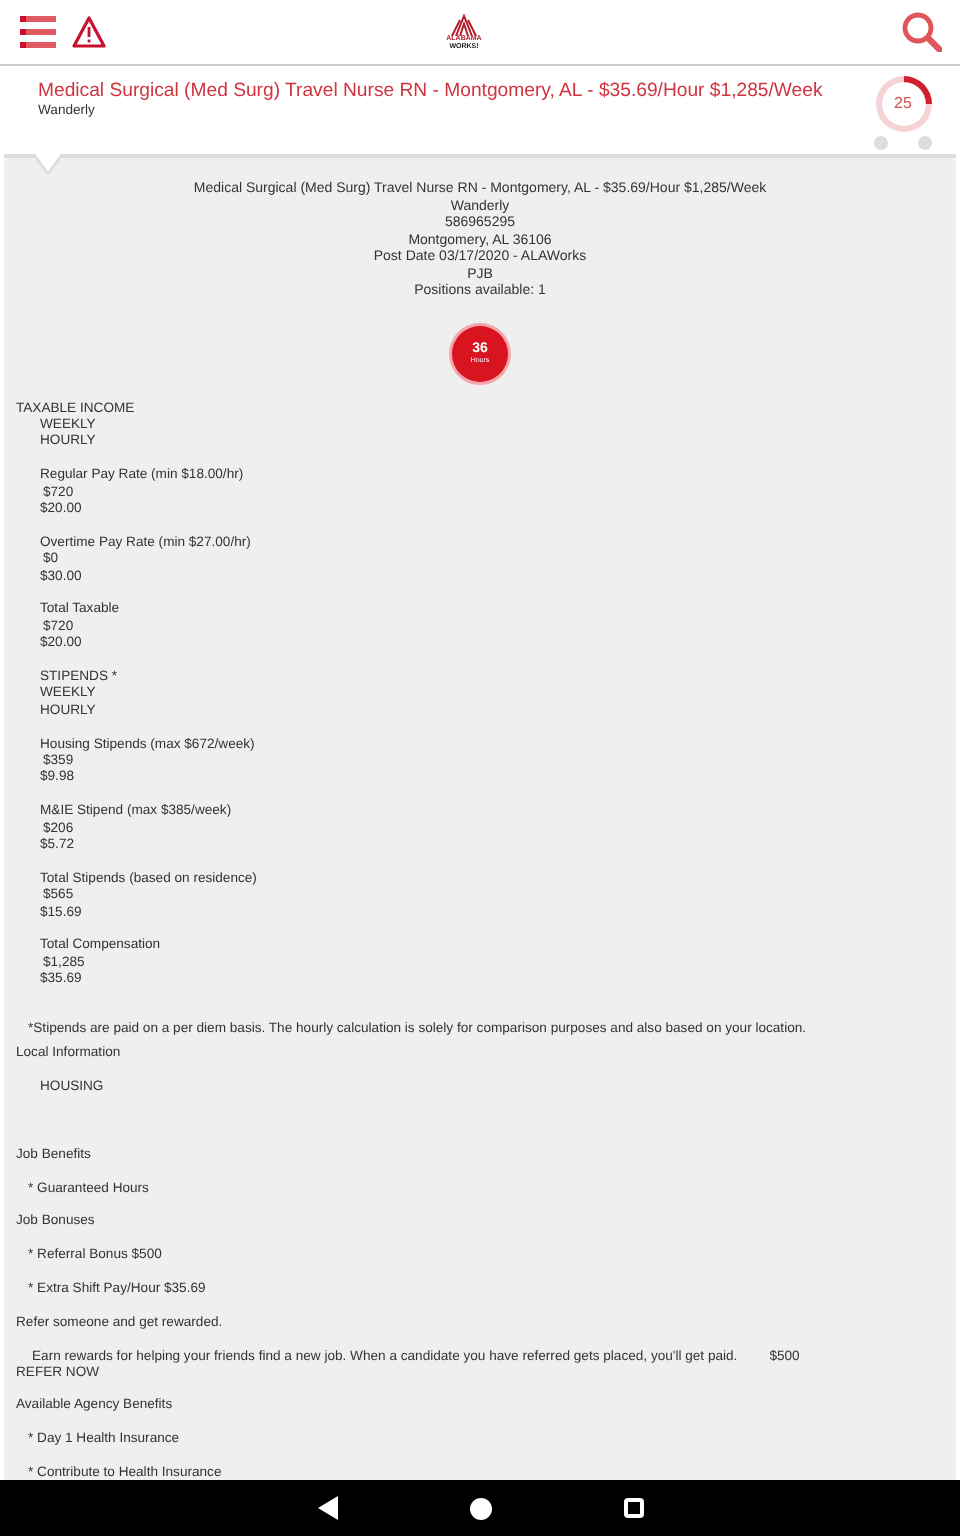 This screenshot has width=960, height=1536. Describe the element at coordinates (89, 32) in the screenshot. I see `warning-icon` at that location.